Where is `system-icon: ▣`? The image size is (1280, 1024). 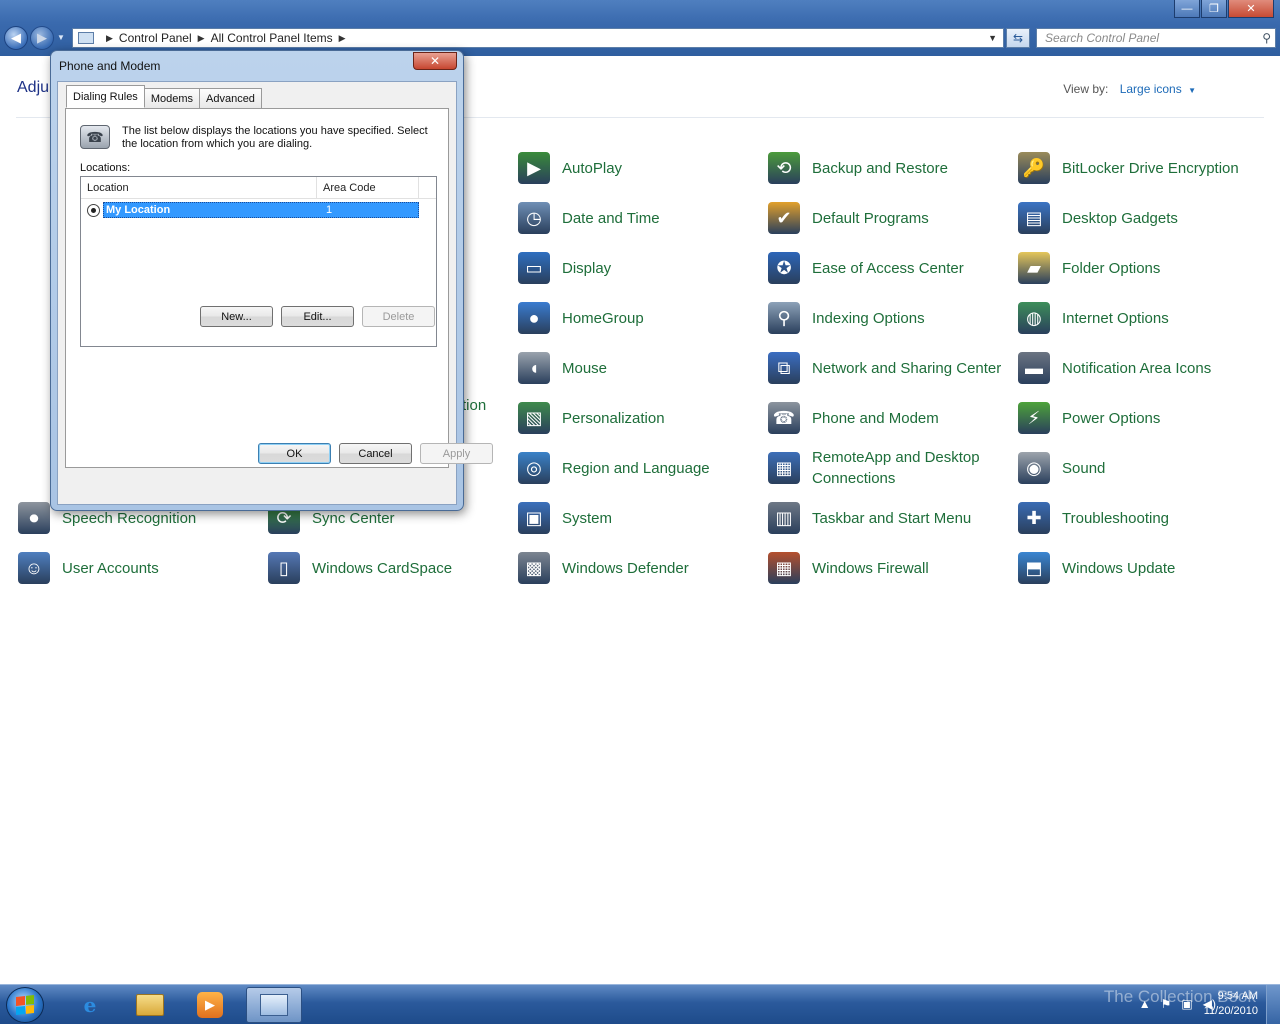 system-icon: ▣ is located at coordinates (534, 518).